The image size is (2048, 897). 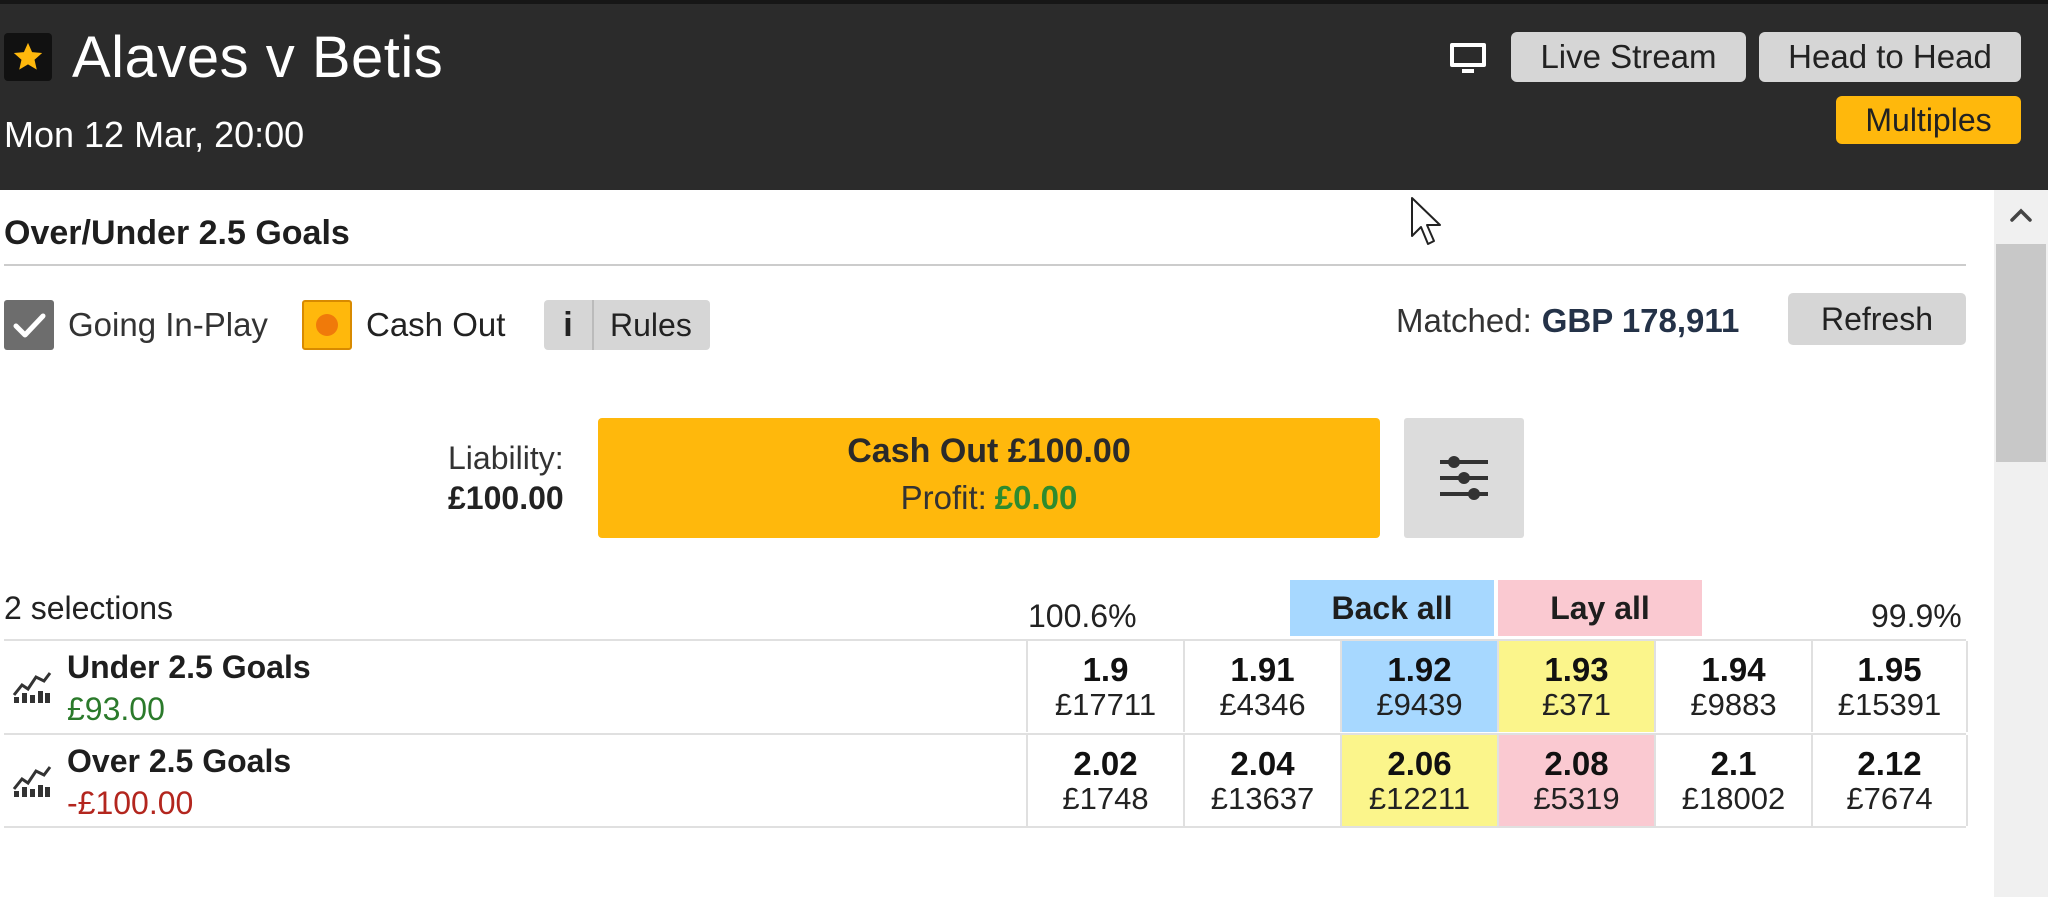 I want to click on mouse-cursor-icon, so click(x=1426, y=221).